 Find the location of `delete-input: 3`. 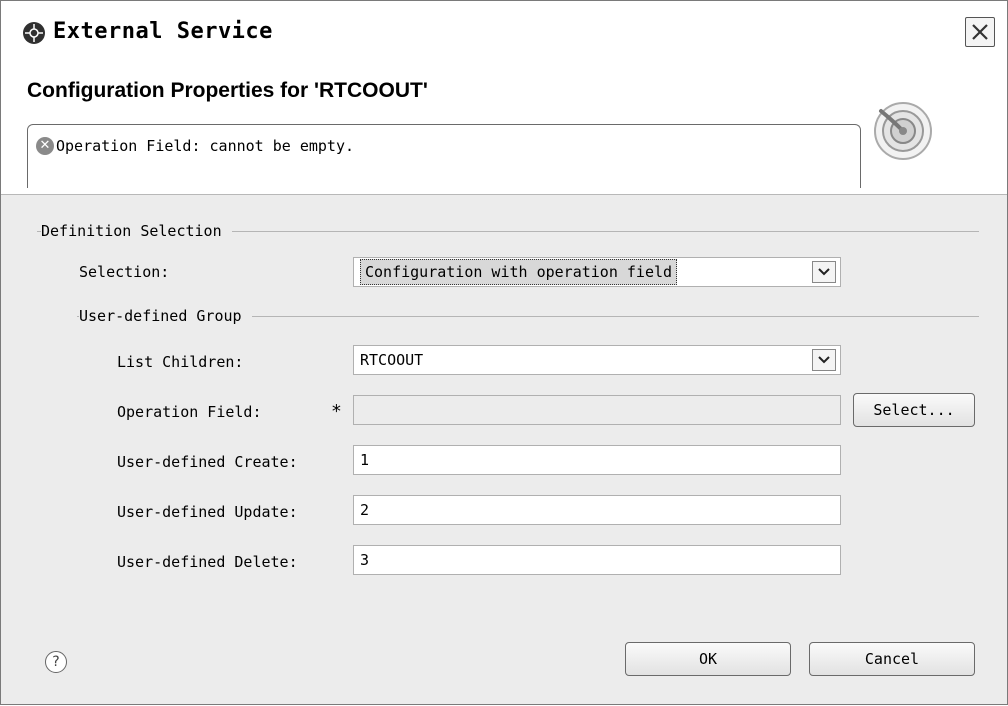

delete-input: 3 is located at coordinates (597, 560).